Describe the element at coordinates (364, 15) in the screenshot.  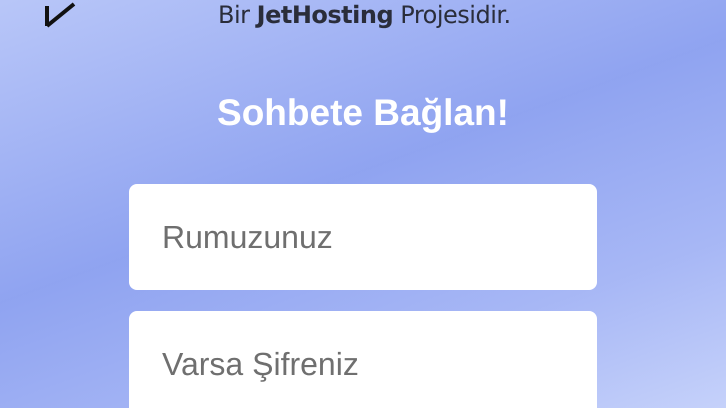
I see `tagline: Bir JetHosting Projesidir.` at that location.